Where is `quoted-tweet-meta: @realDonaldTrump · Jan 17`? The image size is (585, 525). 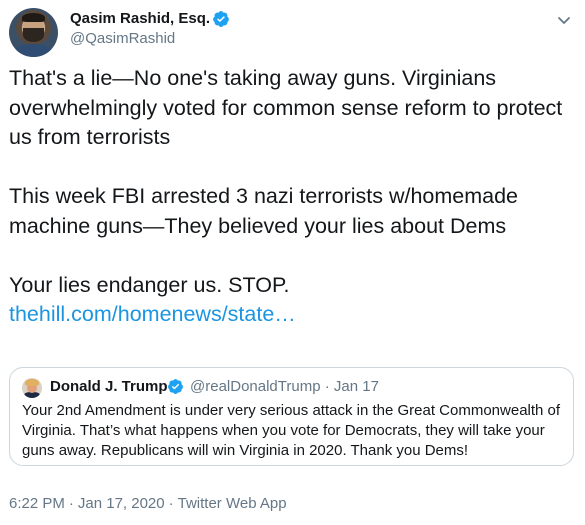
quoted-tweet-meta: @realDonaldTrump · Jan 17 is located at coordinates (284, 386).